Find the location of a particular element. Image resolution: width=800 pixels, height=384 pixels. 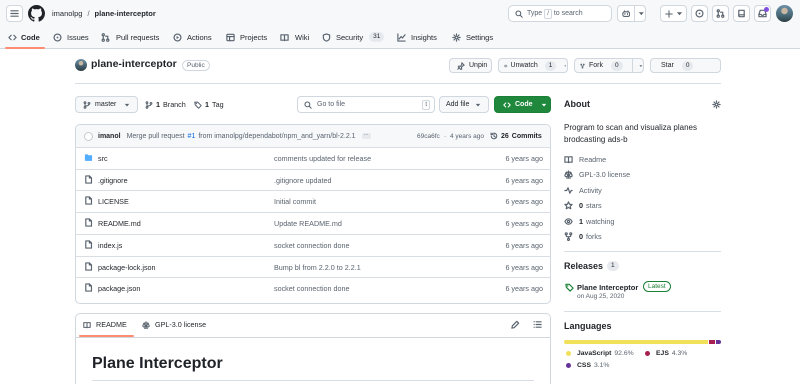

edit-icon is located at coordinates (515, 324).